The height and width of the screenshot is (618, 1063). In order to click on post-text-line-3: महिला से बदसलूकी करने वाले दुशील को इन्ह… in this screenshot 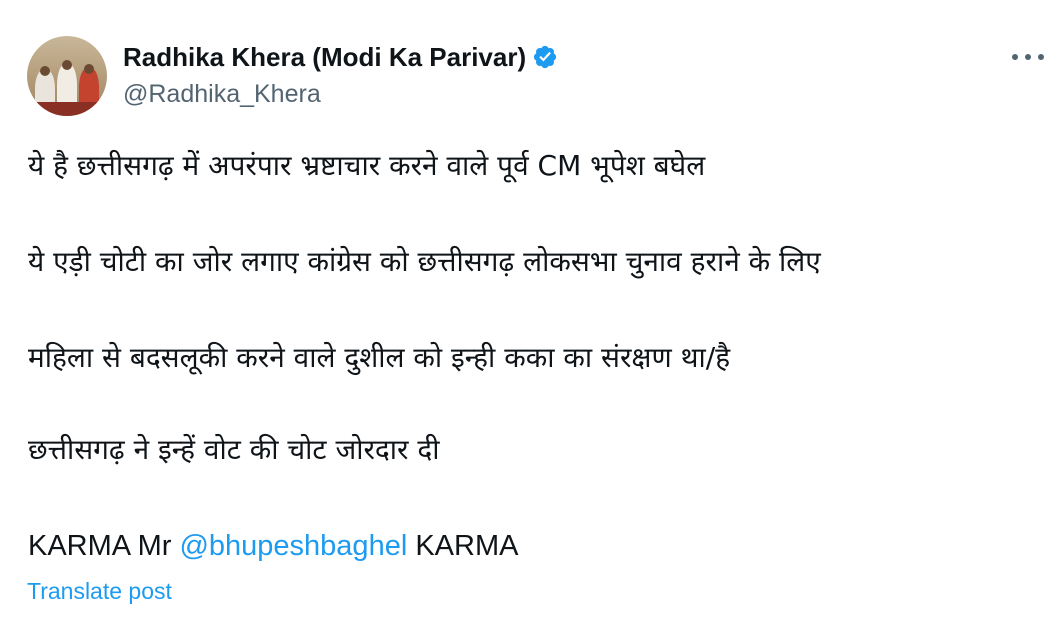, I will do `click(379, 357)`.